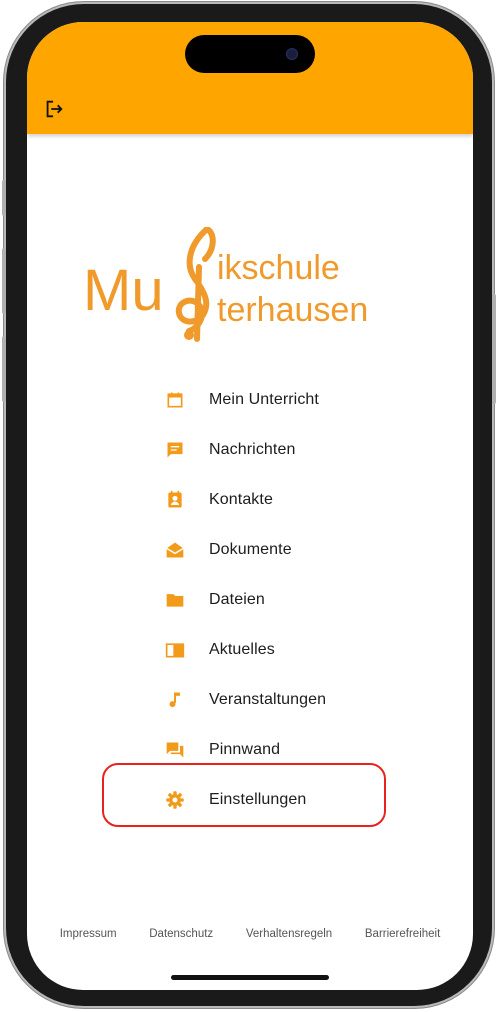  What do you see at coordinates (278, 268) in the screenshot?
I see `logo-text-ikschule: ikschule` at bounding box center [278, 268].